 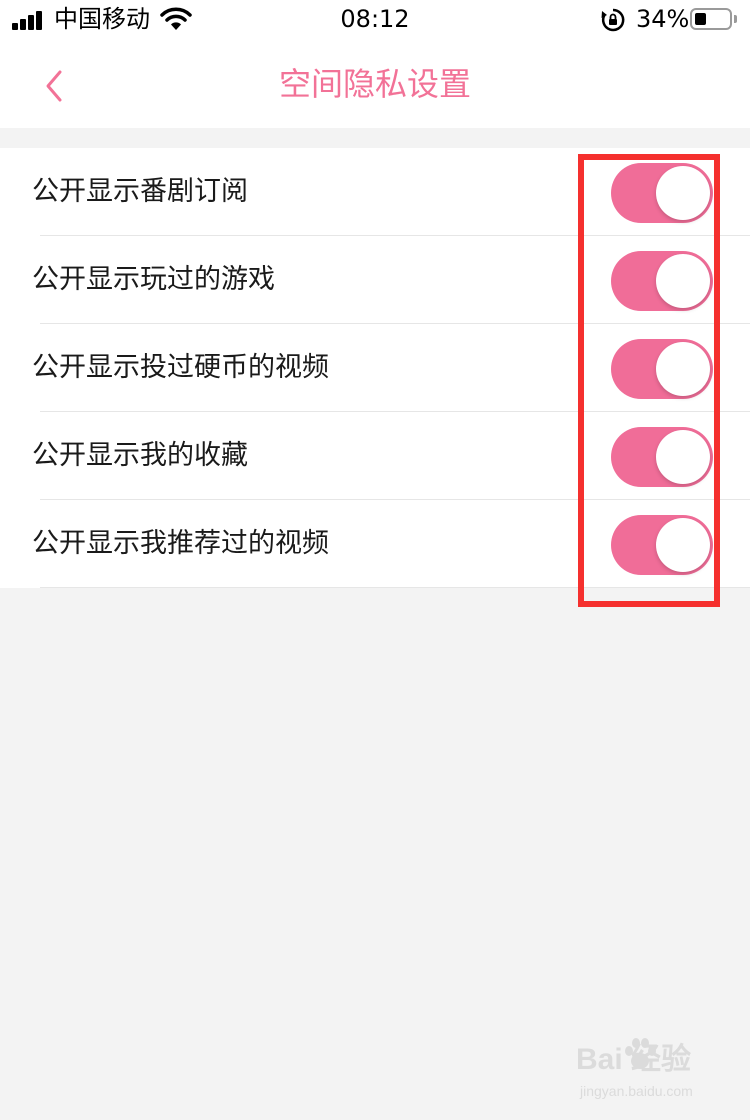 I want to click on setting-row-favorites: 公开显示我的收藏, so click(x=375, y=456).